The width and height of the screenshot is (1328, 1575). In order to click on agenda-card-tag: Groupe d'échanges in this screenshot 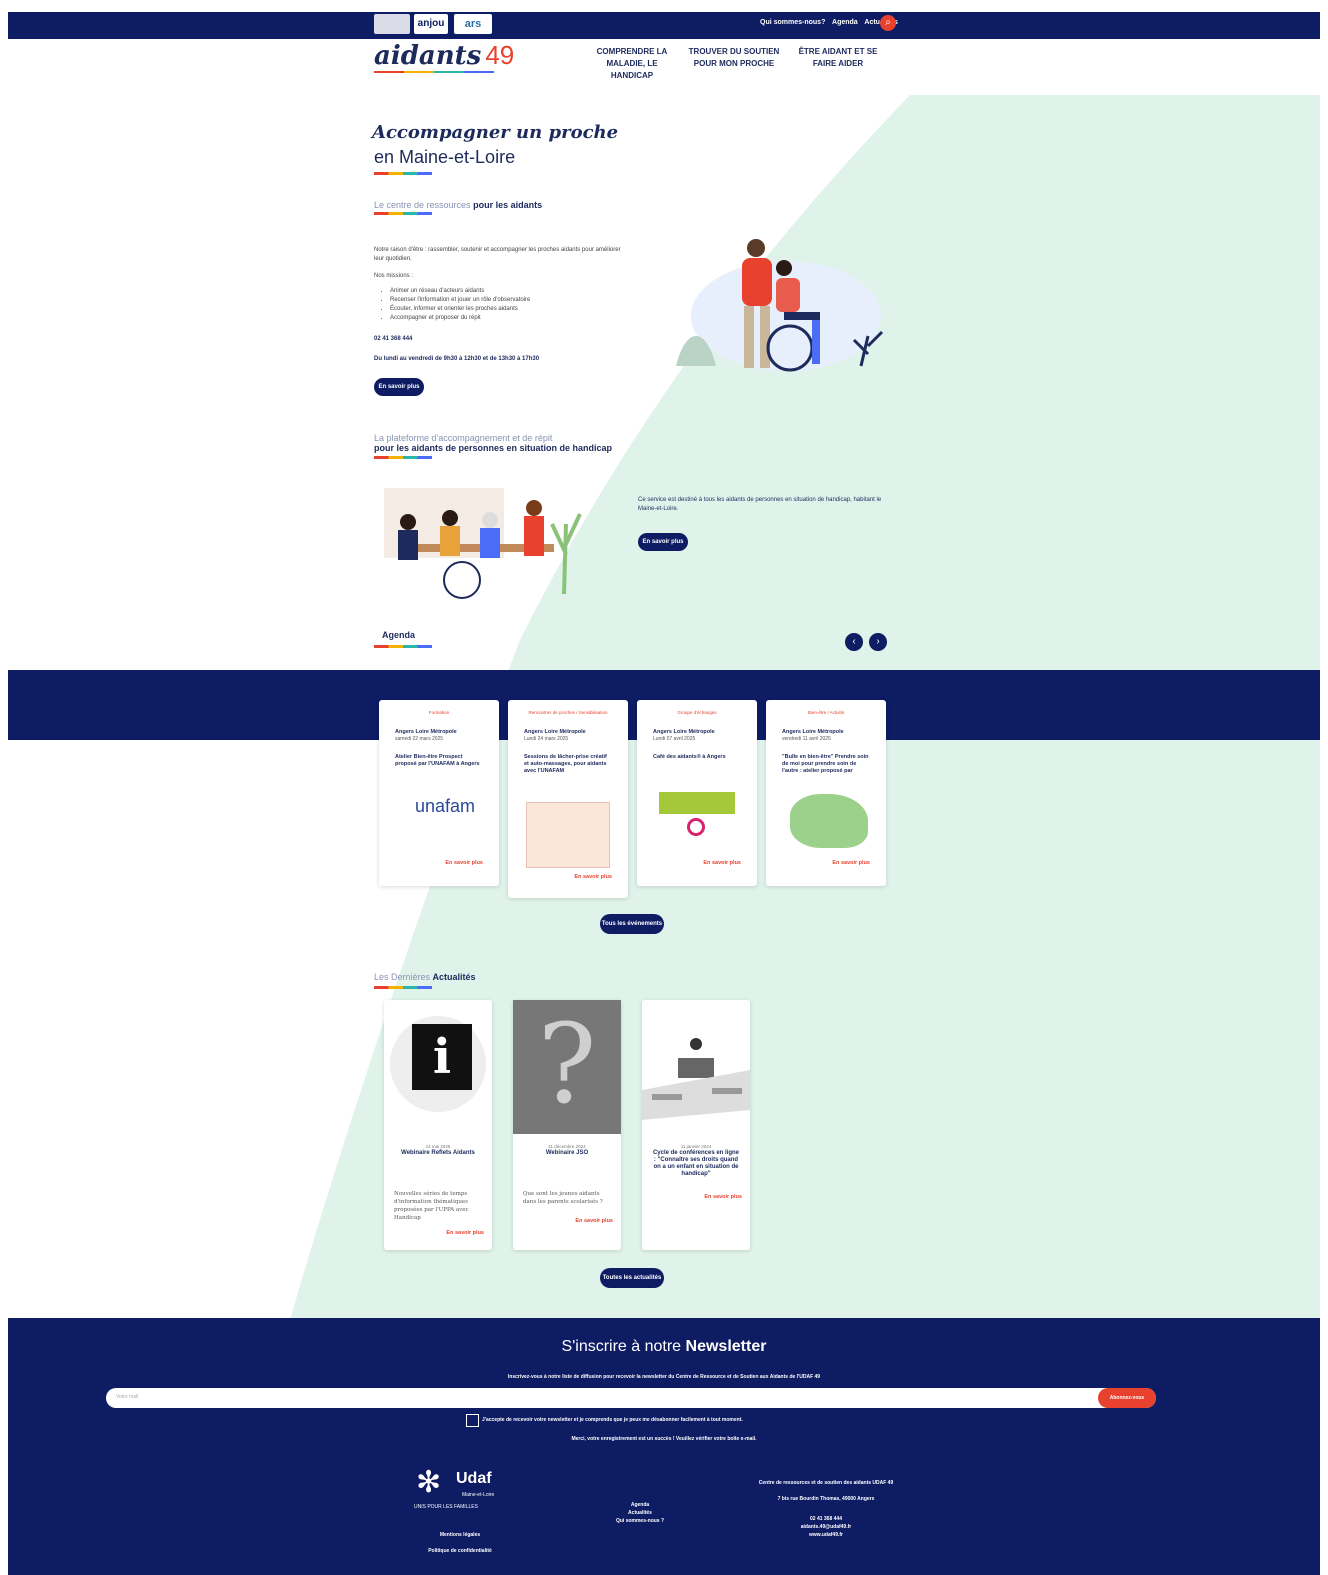, I will do `click(697, 712)`.